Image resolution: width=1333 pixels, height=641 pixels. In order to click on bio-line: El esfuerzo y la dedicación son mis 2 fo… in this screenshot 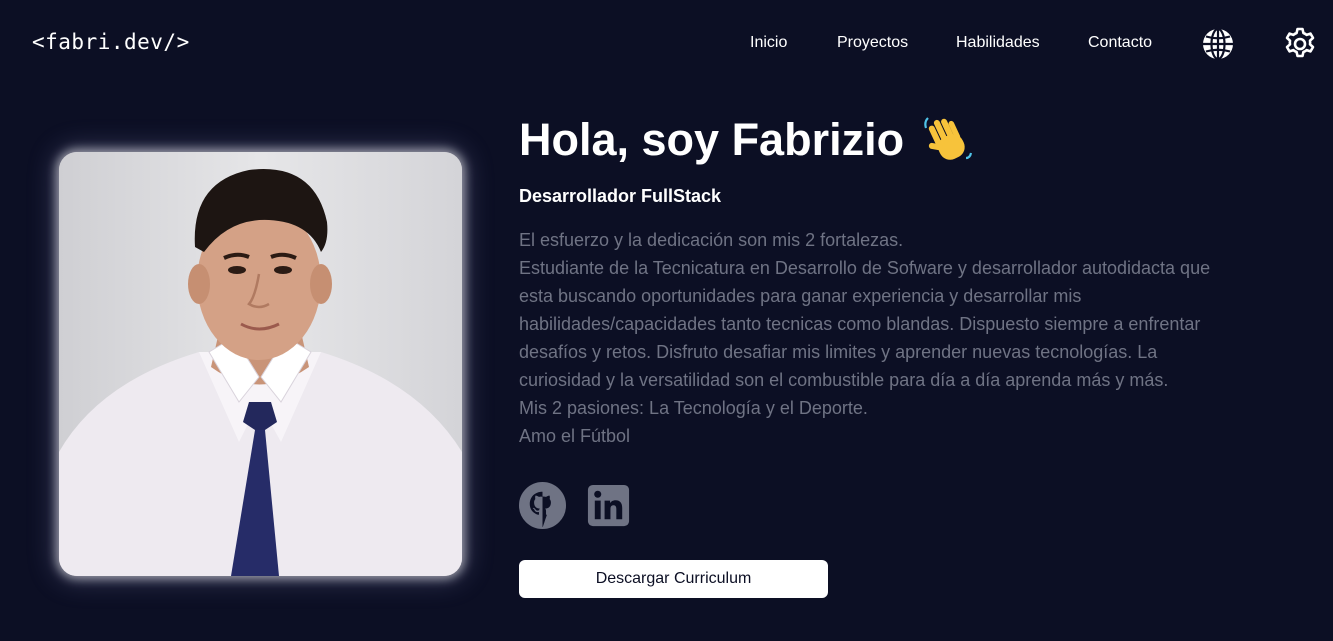, I will do `click(711, 240)`.